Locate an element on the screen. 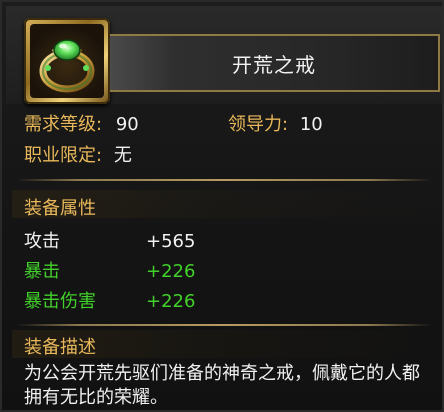 Image resolution: width=444 pixels, height=412 pixels. item-title-bar: 开荒之戒 is located at coordinates (275, 63).